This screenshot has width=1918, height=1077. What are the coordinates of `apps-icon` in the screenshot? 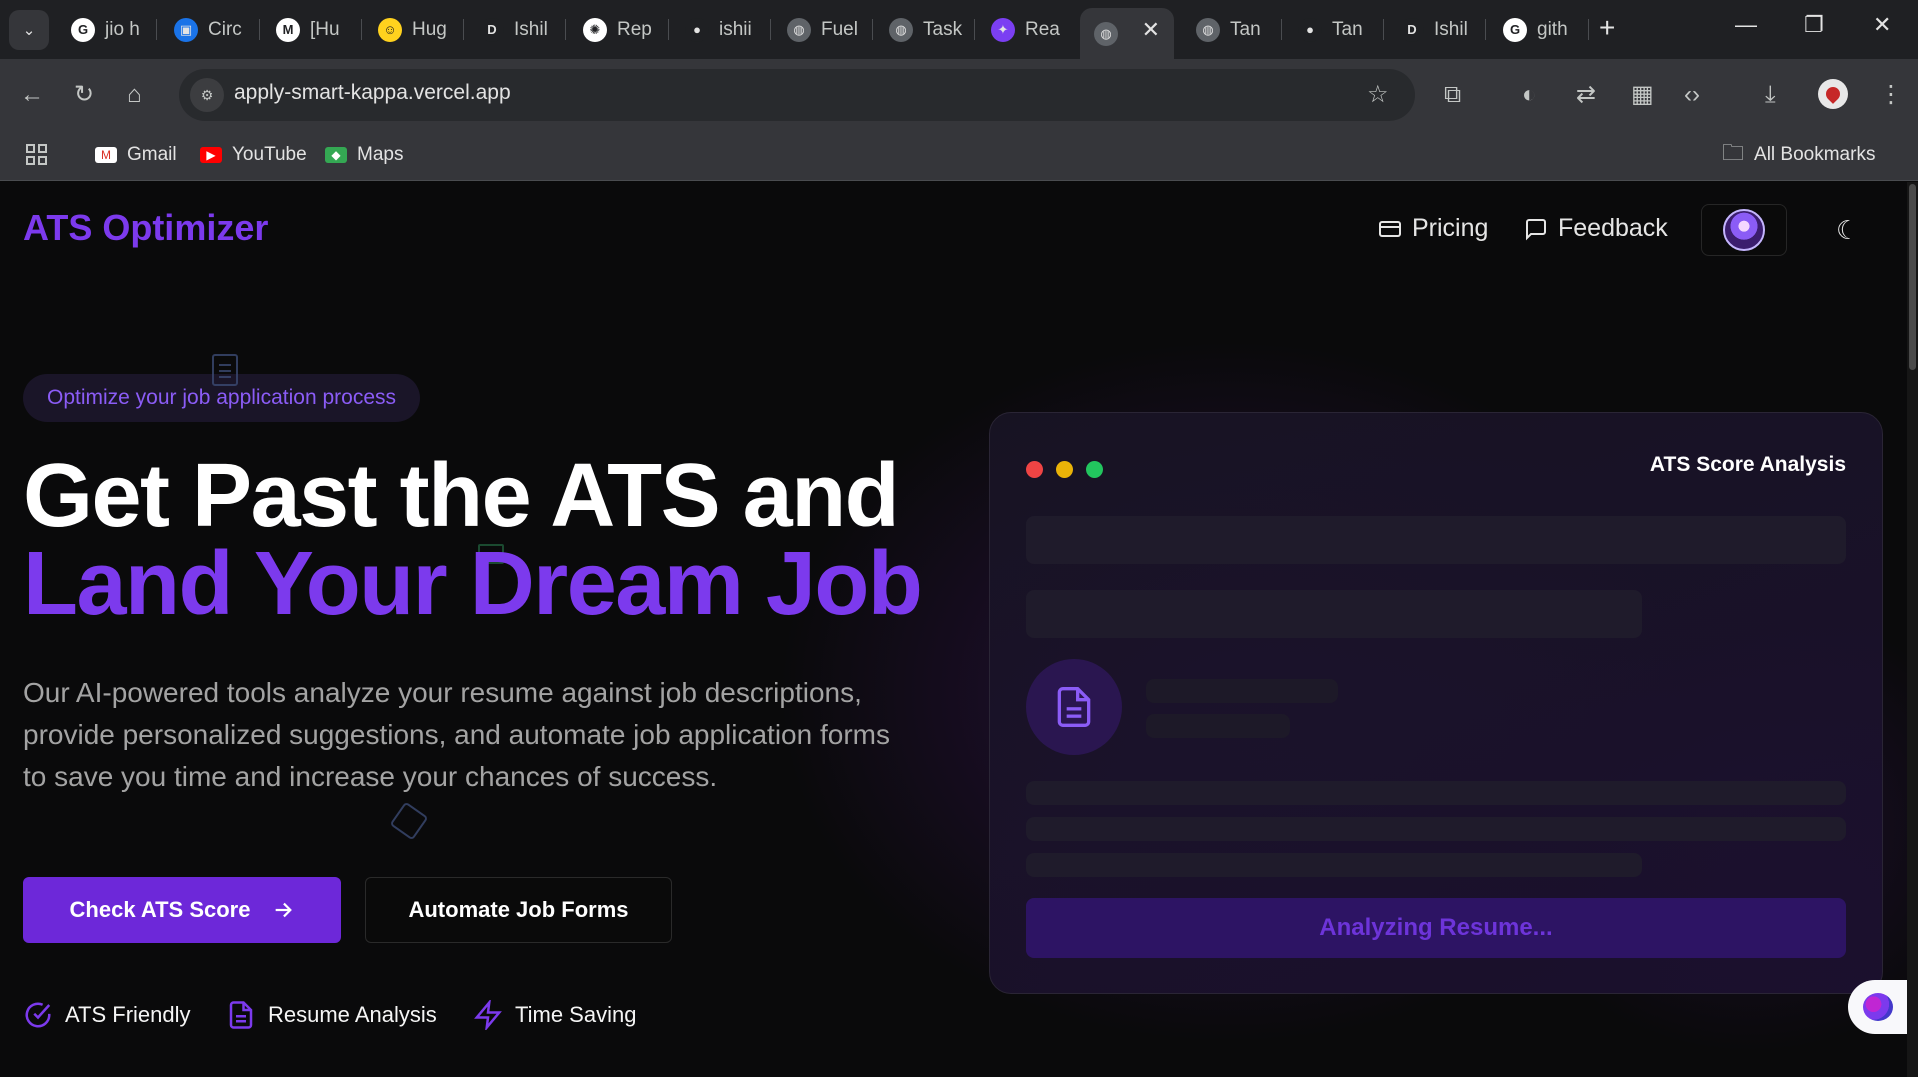 It's located at (37, 155).